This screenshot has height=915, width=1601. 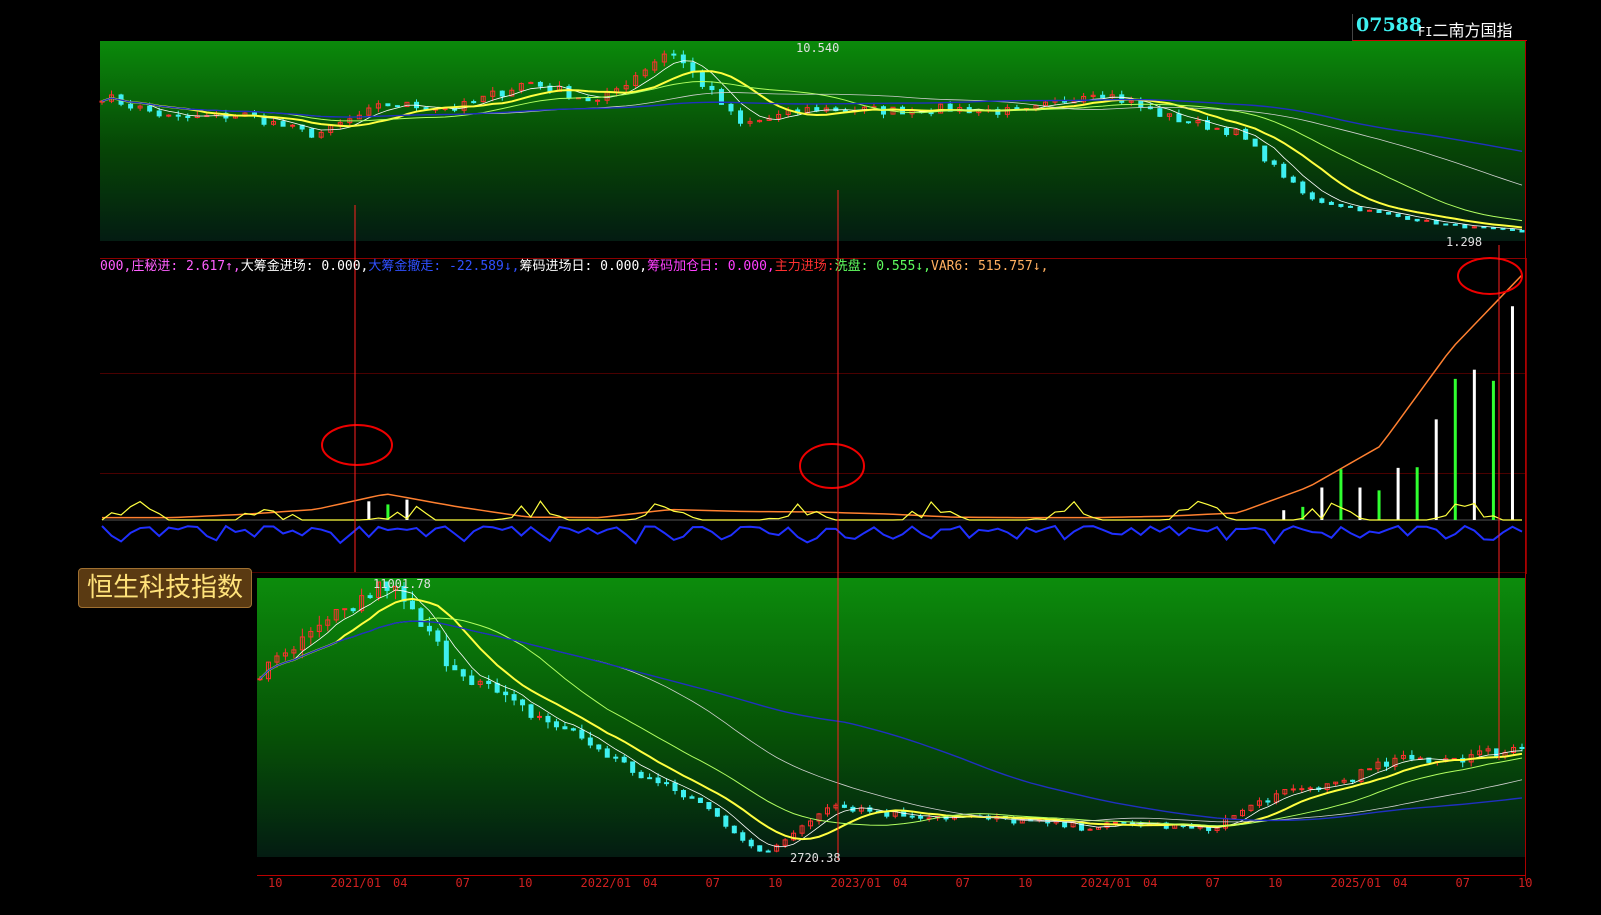 I want to click on indicator-value: 000,, so click(x=116, y=266).